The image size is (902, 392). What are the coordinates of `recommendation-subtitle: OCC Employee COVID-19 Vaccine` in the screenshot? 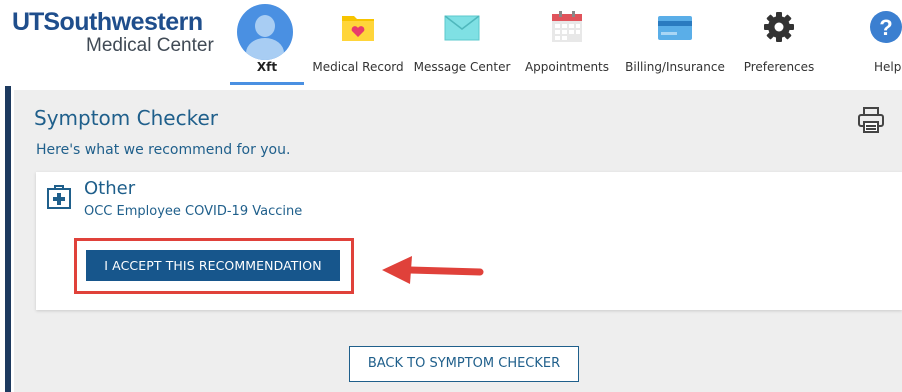 It's located at (193, 211).